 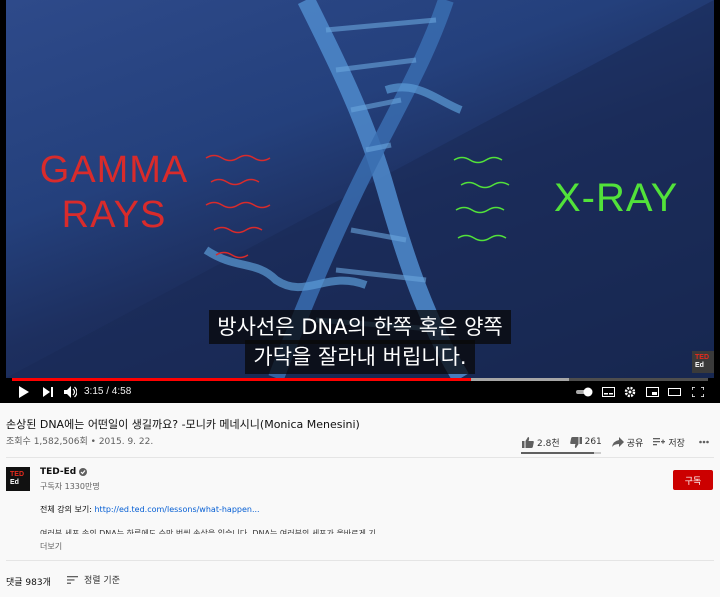 What do you see at coordinates (674, 392) in the screenshot?
I see `theater-mode-icon` at bounding box center [674, 392].